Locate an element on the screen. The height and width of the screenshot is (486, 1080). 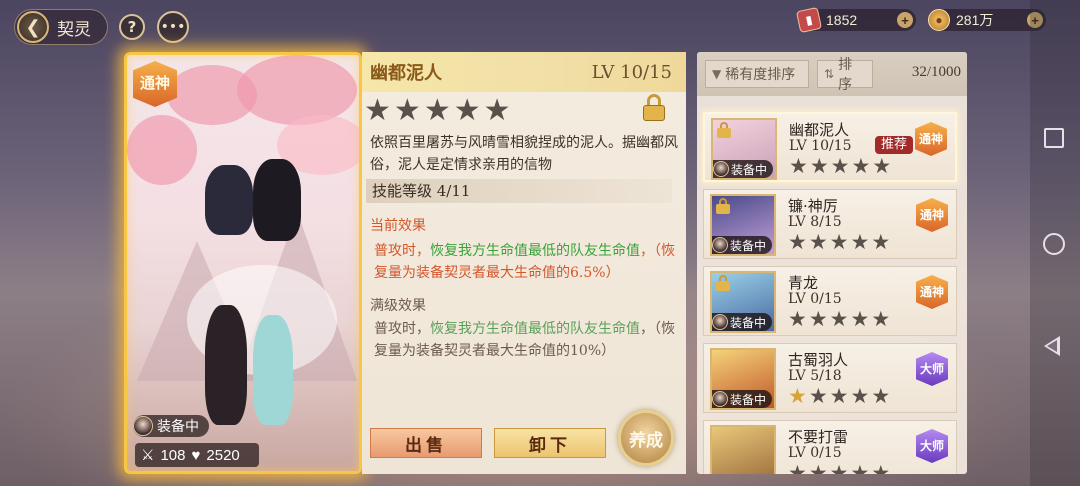
list-item: 装备中 古蜀羽人 LV 5/18 ★ ★ ★ ★ ★ 大师 is located at coordinates (830, 378).